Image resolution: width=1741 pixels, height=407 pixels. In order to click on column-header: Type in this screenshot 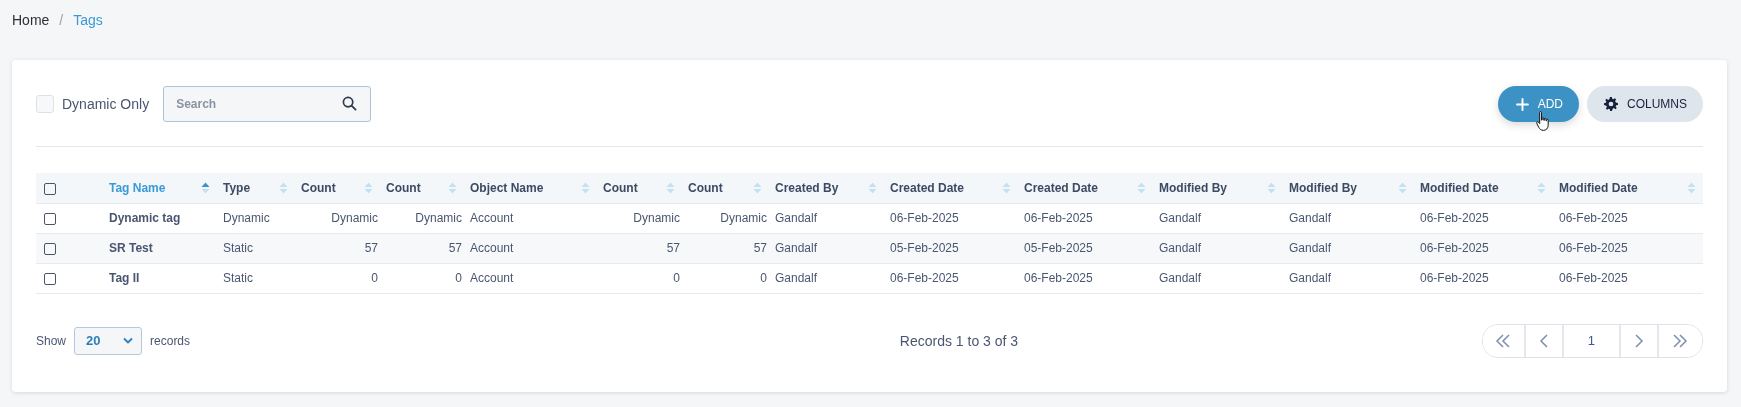, I will do `click(256, 188)`.